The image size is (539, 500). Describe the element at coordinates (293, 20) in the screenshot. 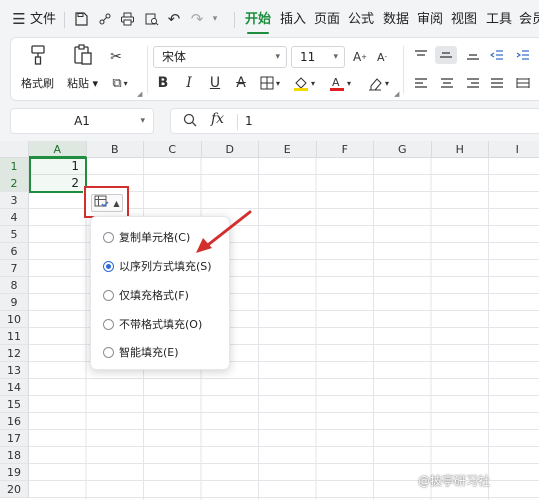

I see `tab-insert: 插入` at that location.